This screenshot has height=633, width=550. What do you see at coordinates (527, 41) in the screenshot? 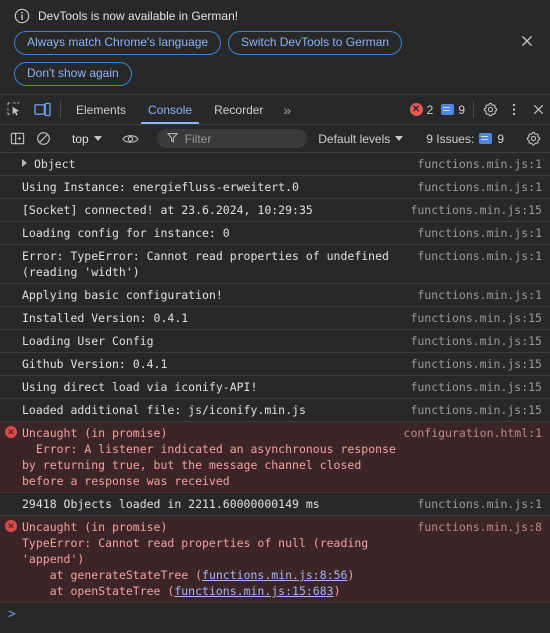
I see `notification-close-icon` at bounding box center [527, 41].